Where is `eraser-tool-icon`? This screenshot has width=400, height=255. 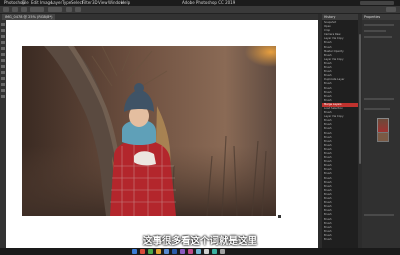
eraser-tool-icon is located at coordinates (3, 60).